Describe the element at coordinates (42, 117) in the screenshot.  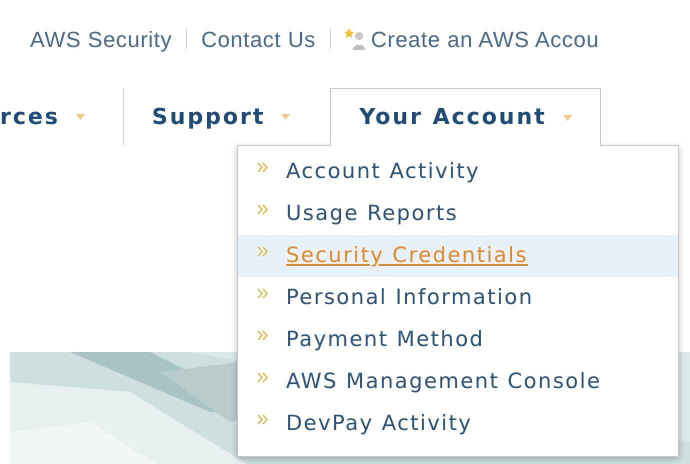
I see `nav-tab: rces` at that location.